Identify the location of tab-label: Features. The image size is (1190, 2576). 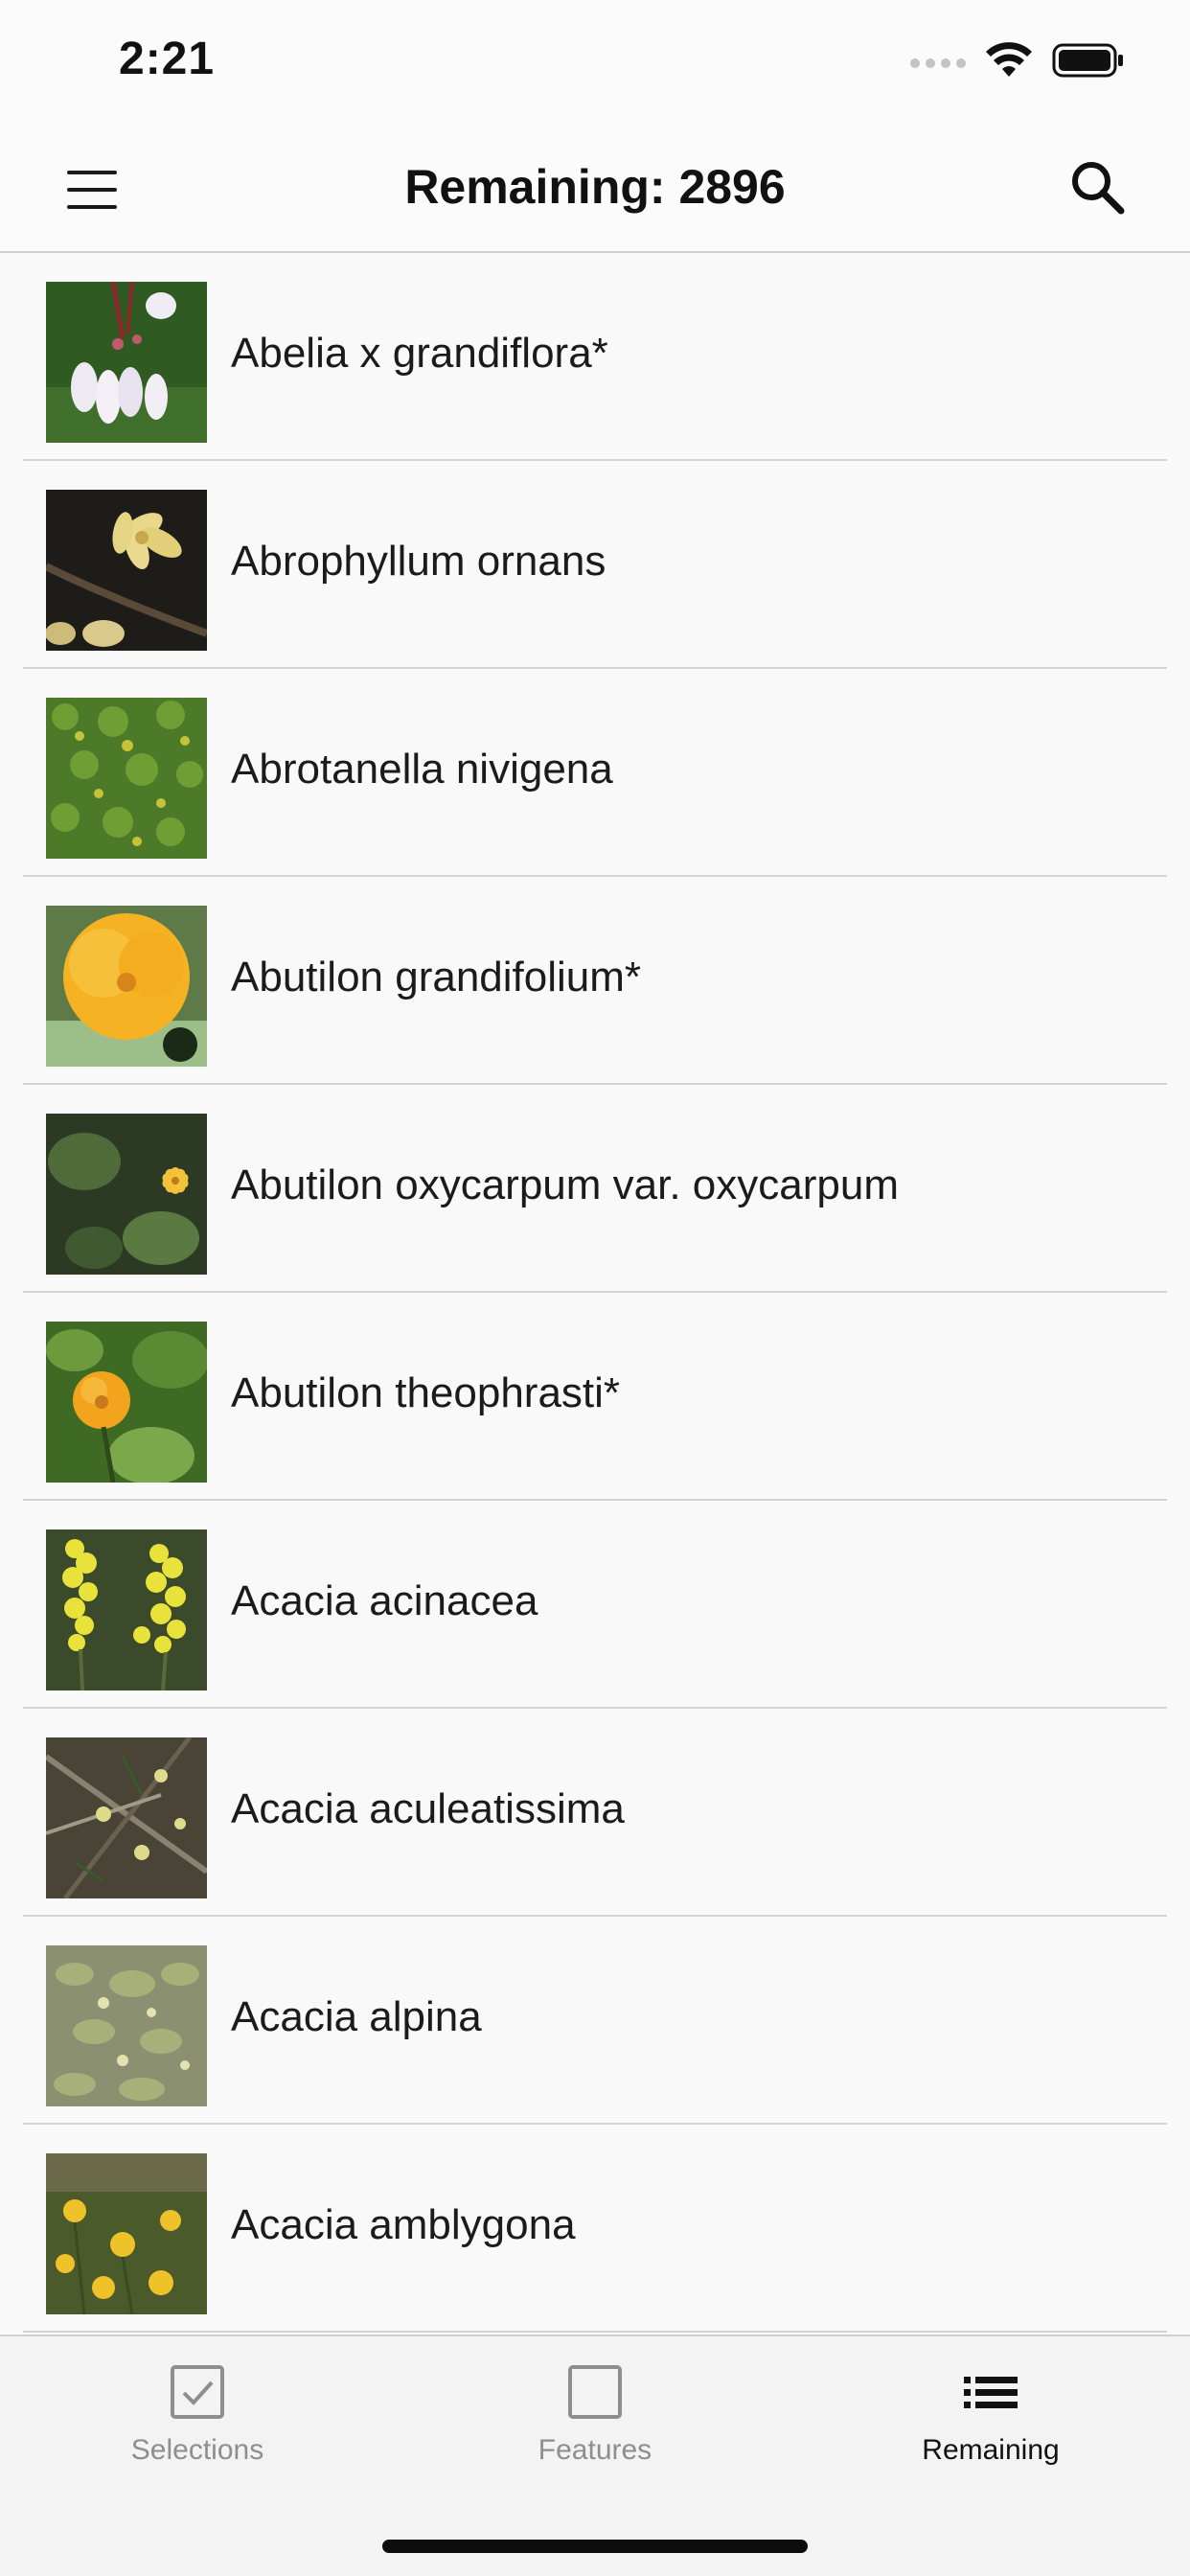
(595, 2450).